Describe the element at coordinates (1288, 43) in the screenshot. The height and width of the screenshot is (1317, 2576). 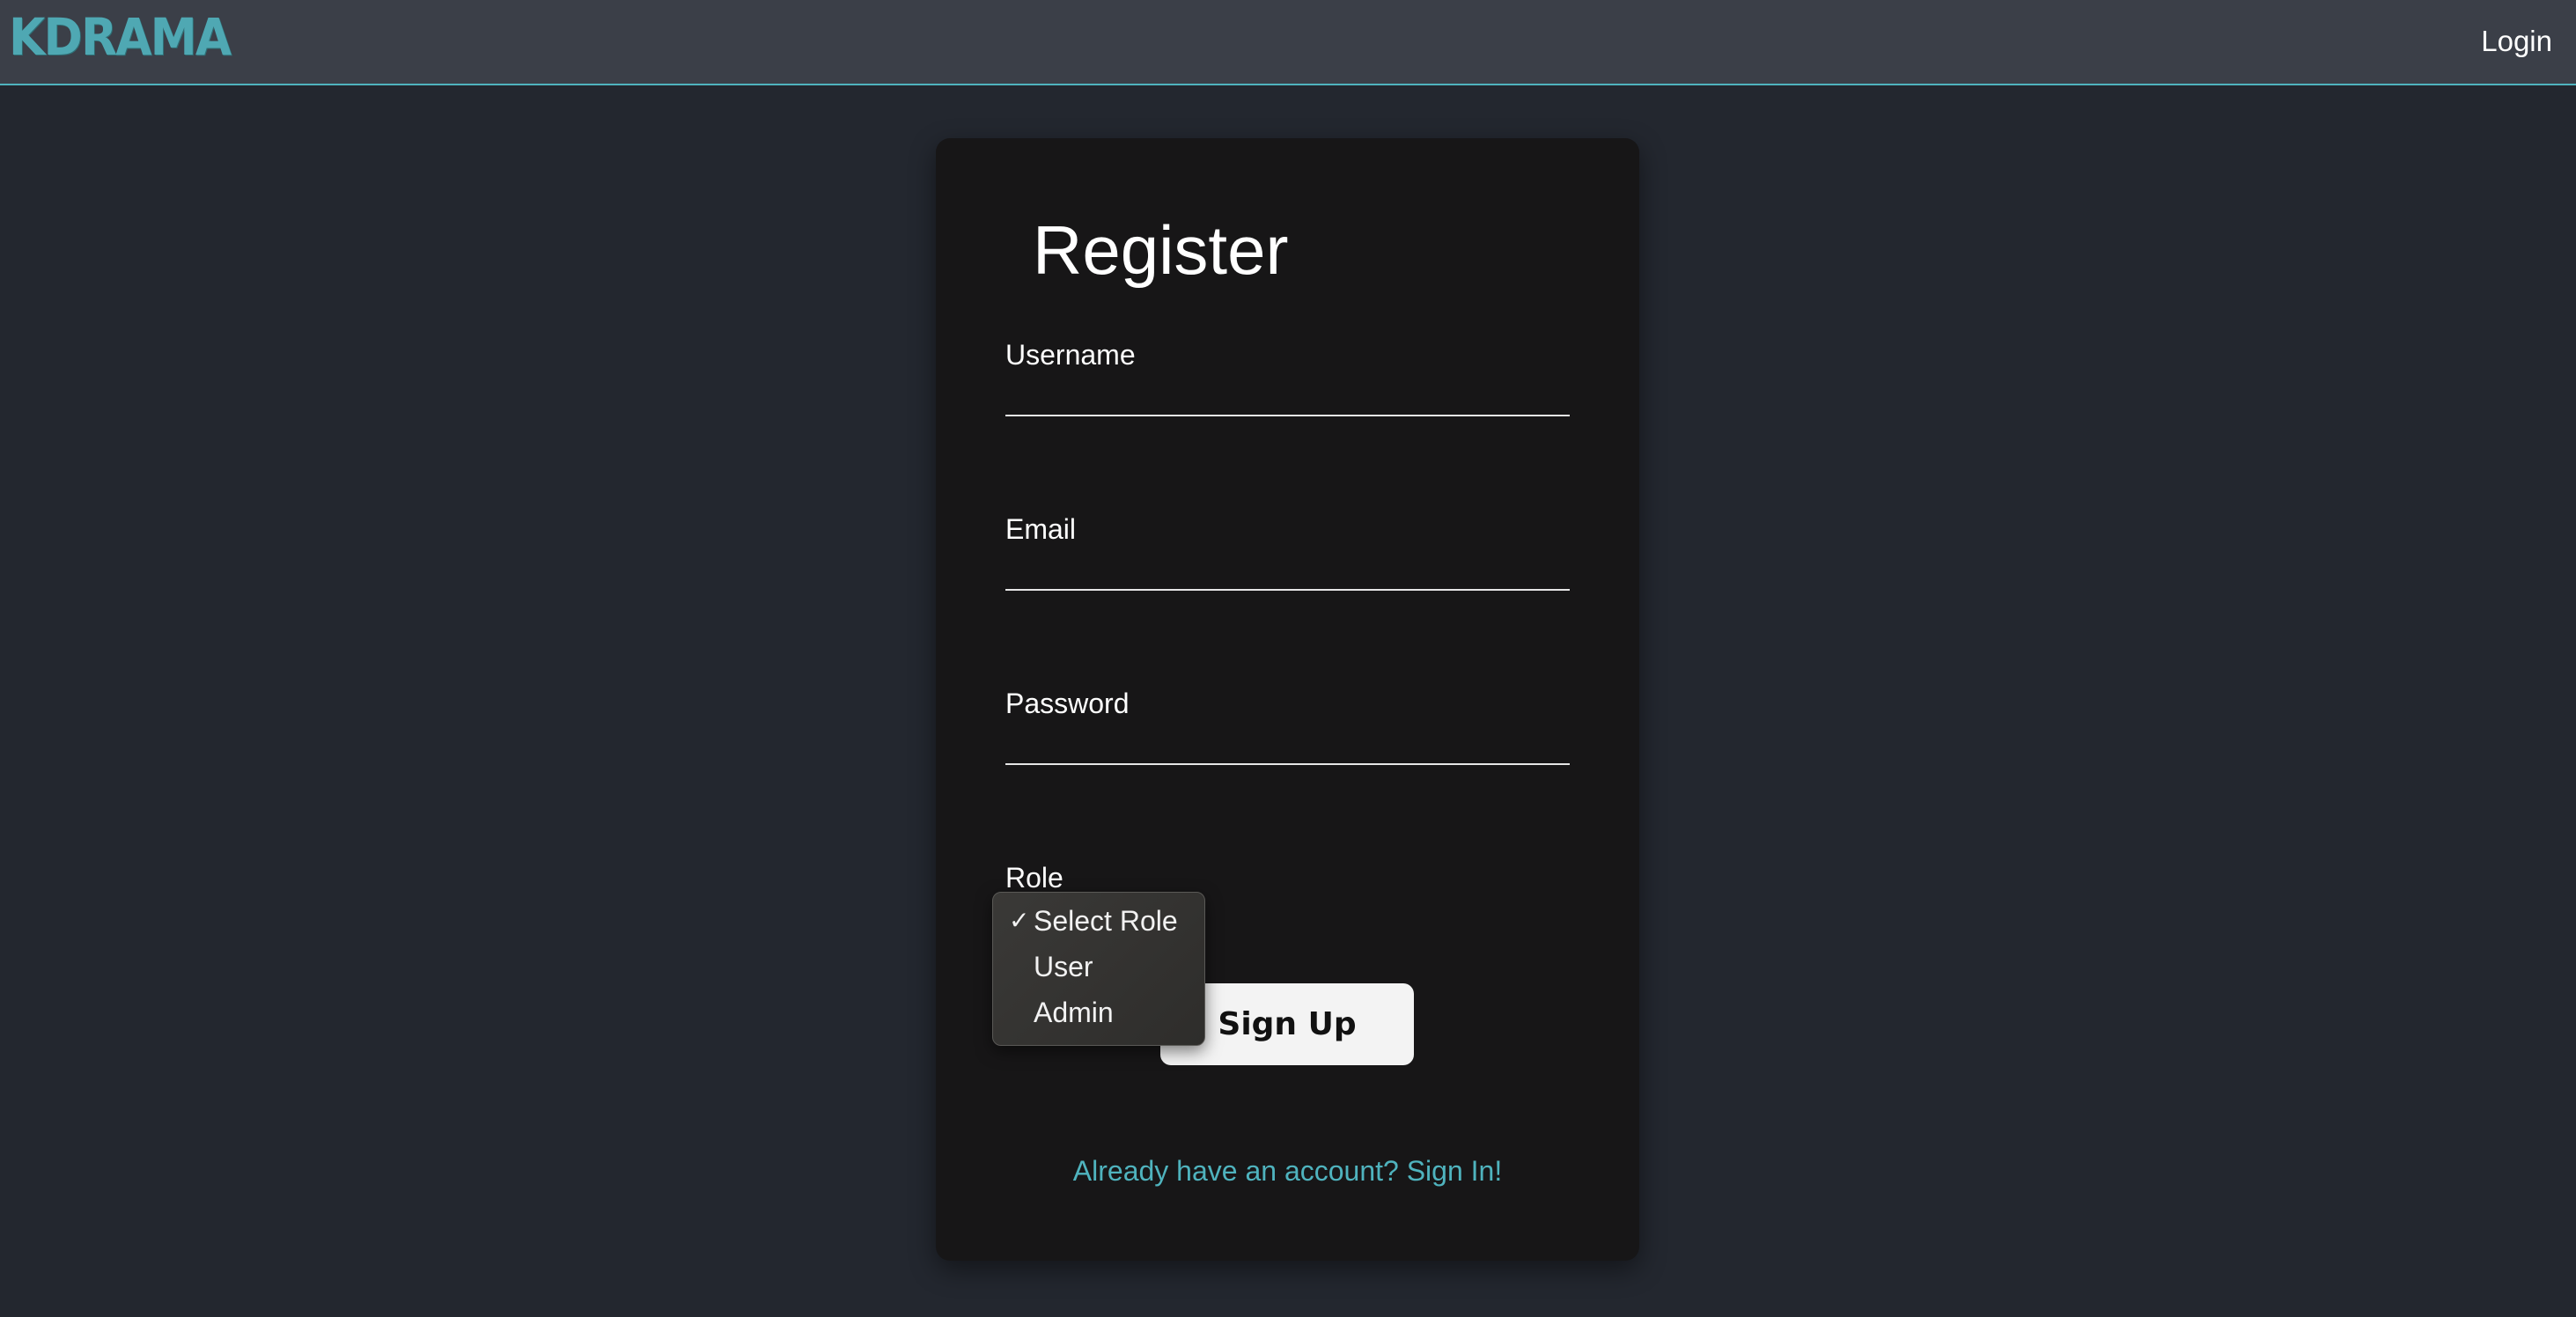
I see `top-navbar: KDRAMA Login` at that location.